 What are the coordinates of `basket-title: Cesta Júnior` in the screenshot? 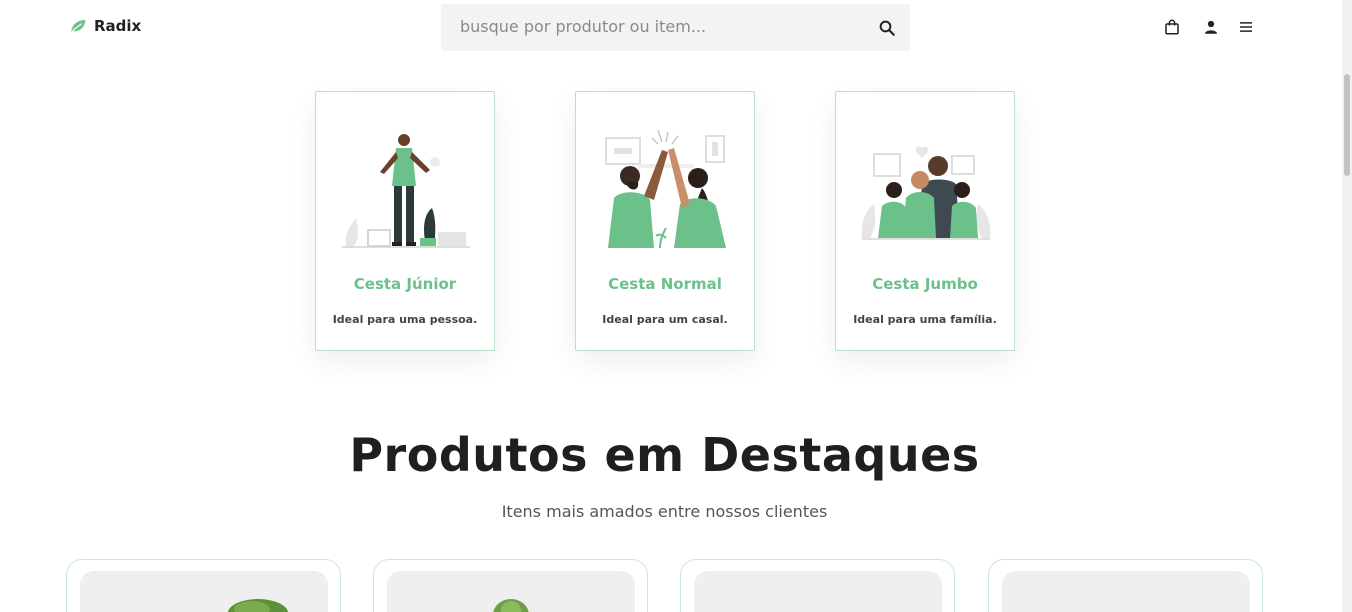 It's located at (405, 284).